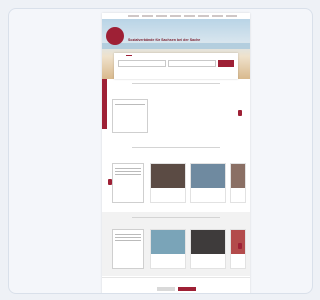 The image size is (320, 300). I want to click on cookie-consent-banner, so click(176, 285).